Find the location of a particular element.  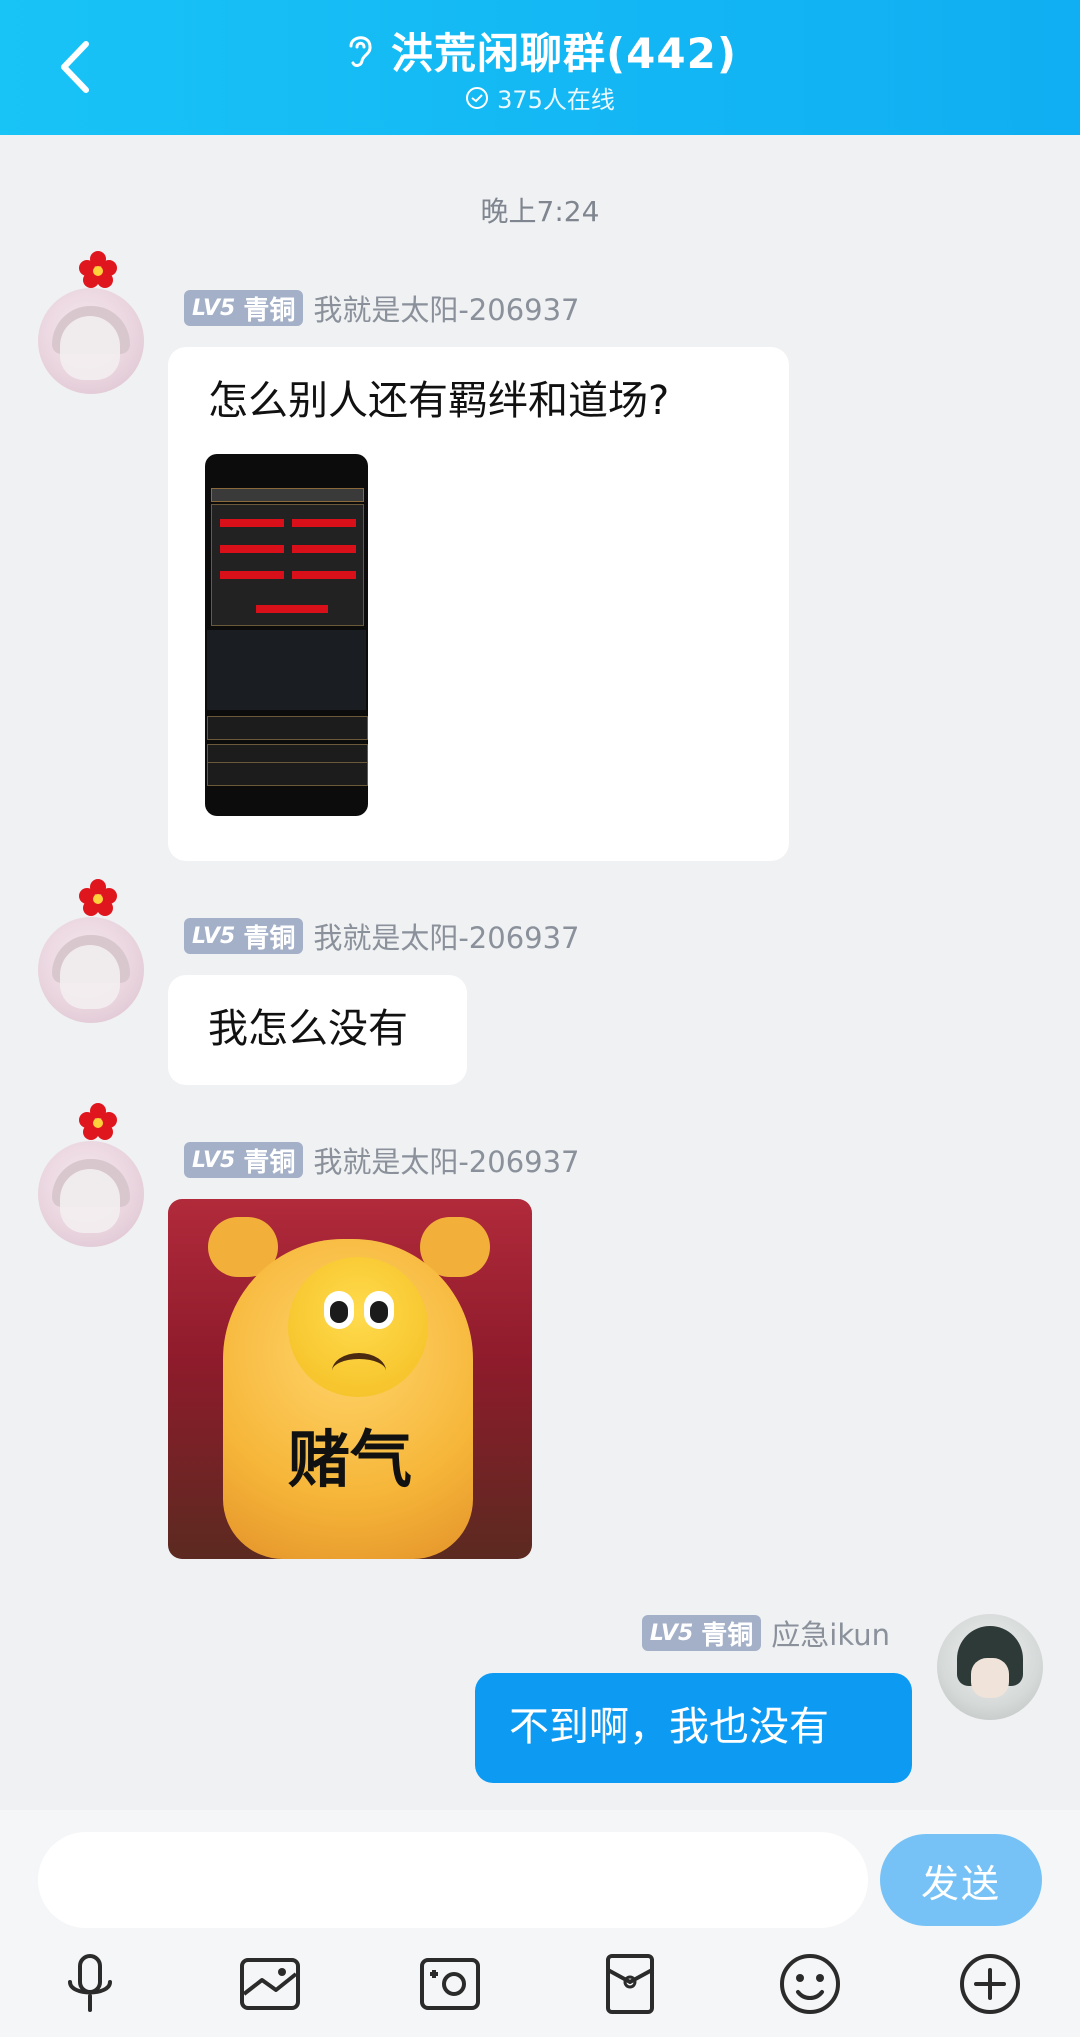

sender-name: 应急ikun is located at coordinates (830, 1633).